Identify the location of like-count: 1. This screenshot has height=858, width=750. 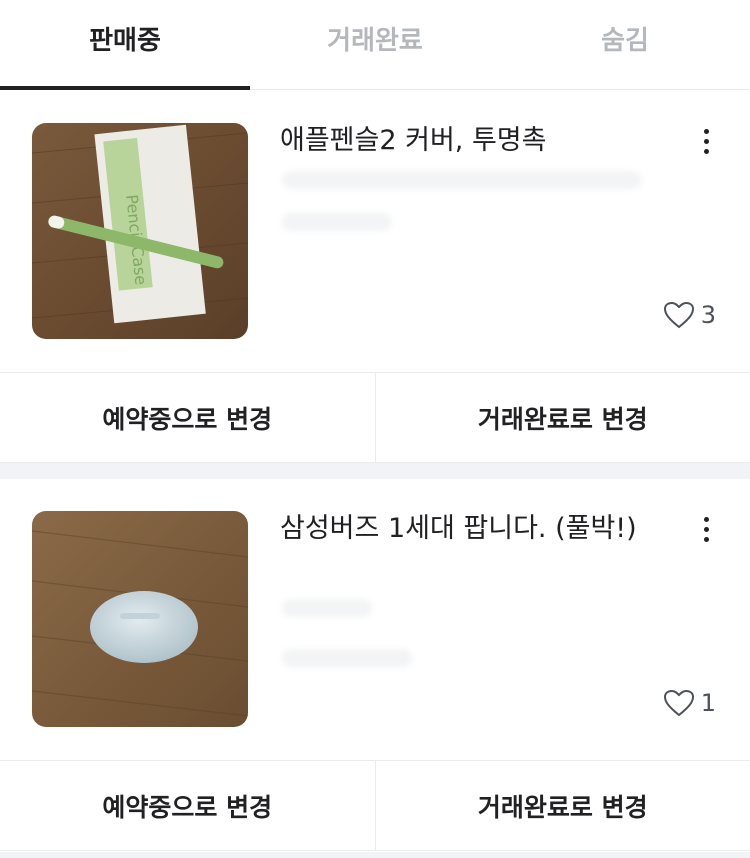
(689, 703).